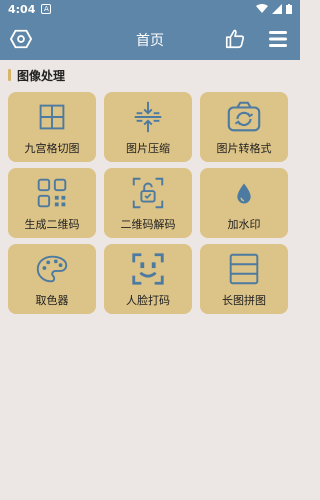 The image size is (320, 500). What do you see at coordinates (277, 9) in the screenshot?
I see `signal-icon` at bounding box center [277, 9].